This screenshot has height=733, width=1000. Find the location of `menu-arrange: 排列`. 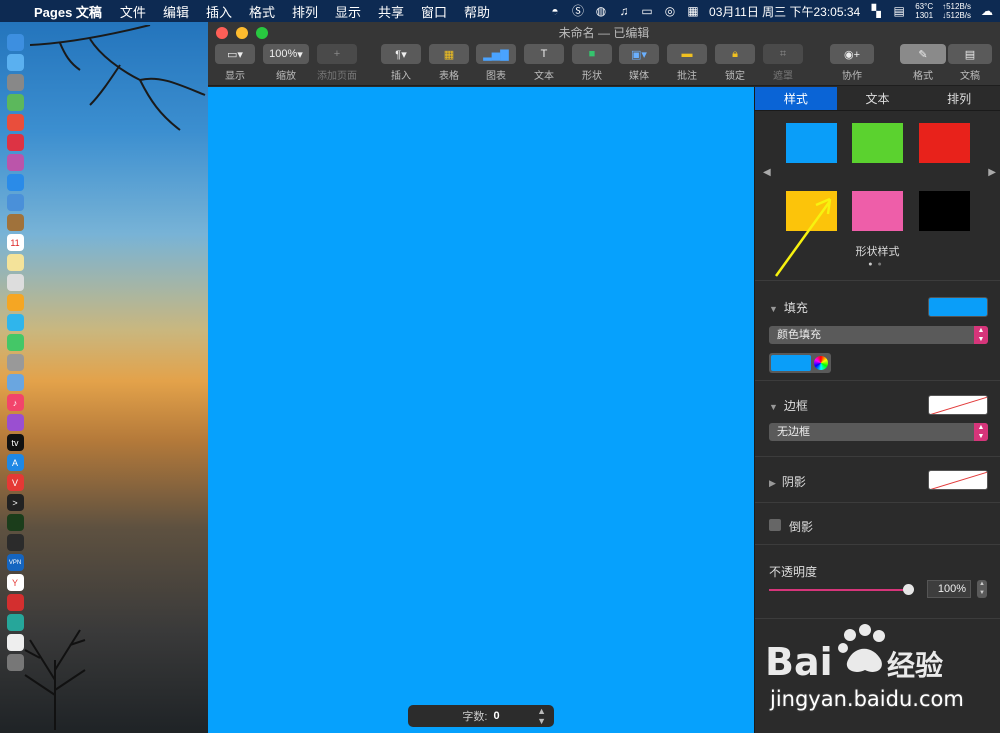

menu-arrange: 排列 is located at coordinates (305, 11).